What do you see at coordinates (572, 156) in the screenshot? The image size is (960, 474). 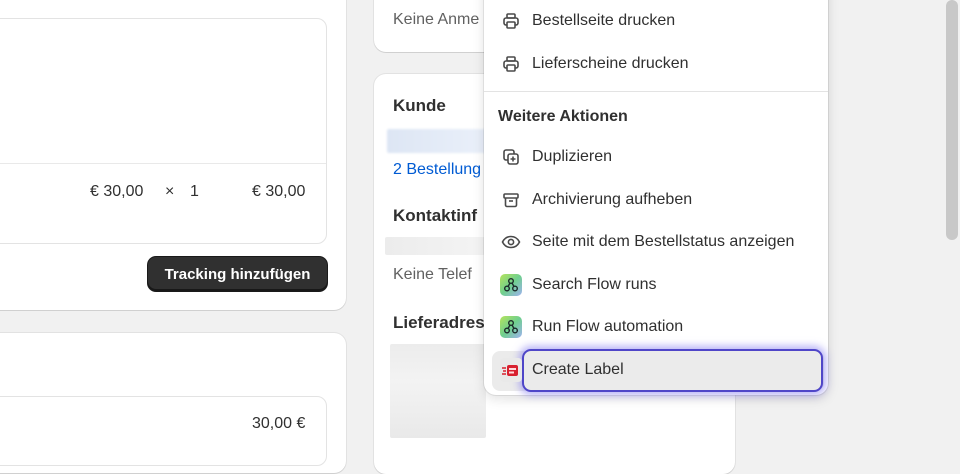 I see `menu-item-label: Duplizieren` at bounding box center [572, 156].